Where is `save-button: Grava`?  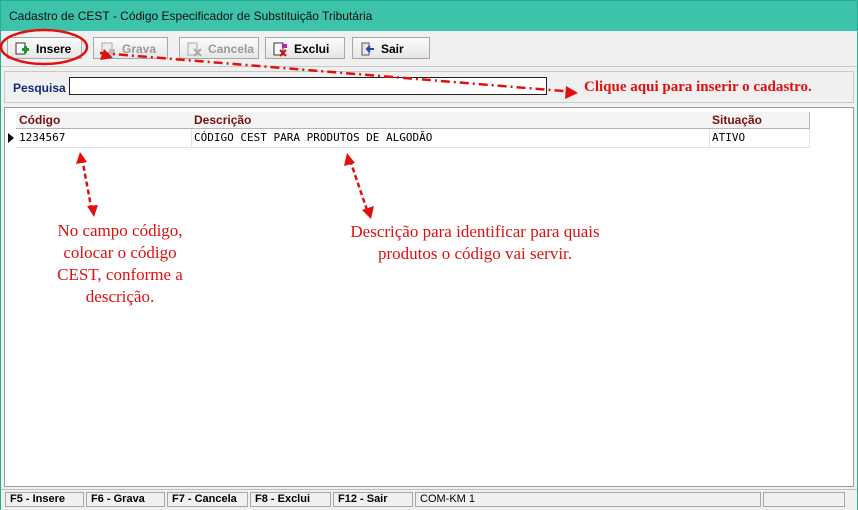
save-button: Grava is located at coordinates (130, 48).